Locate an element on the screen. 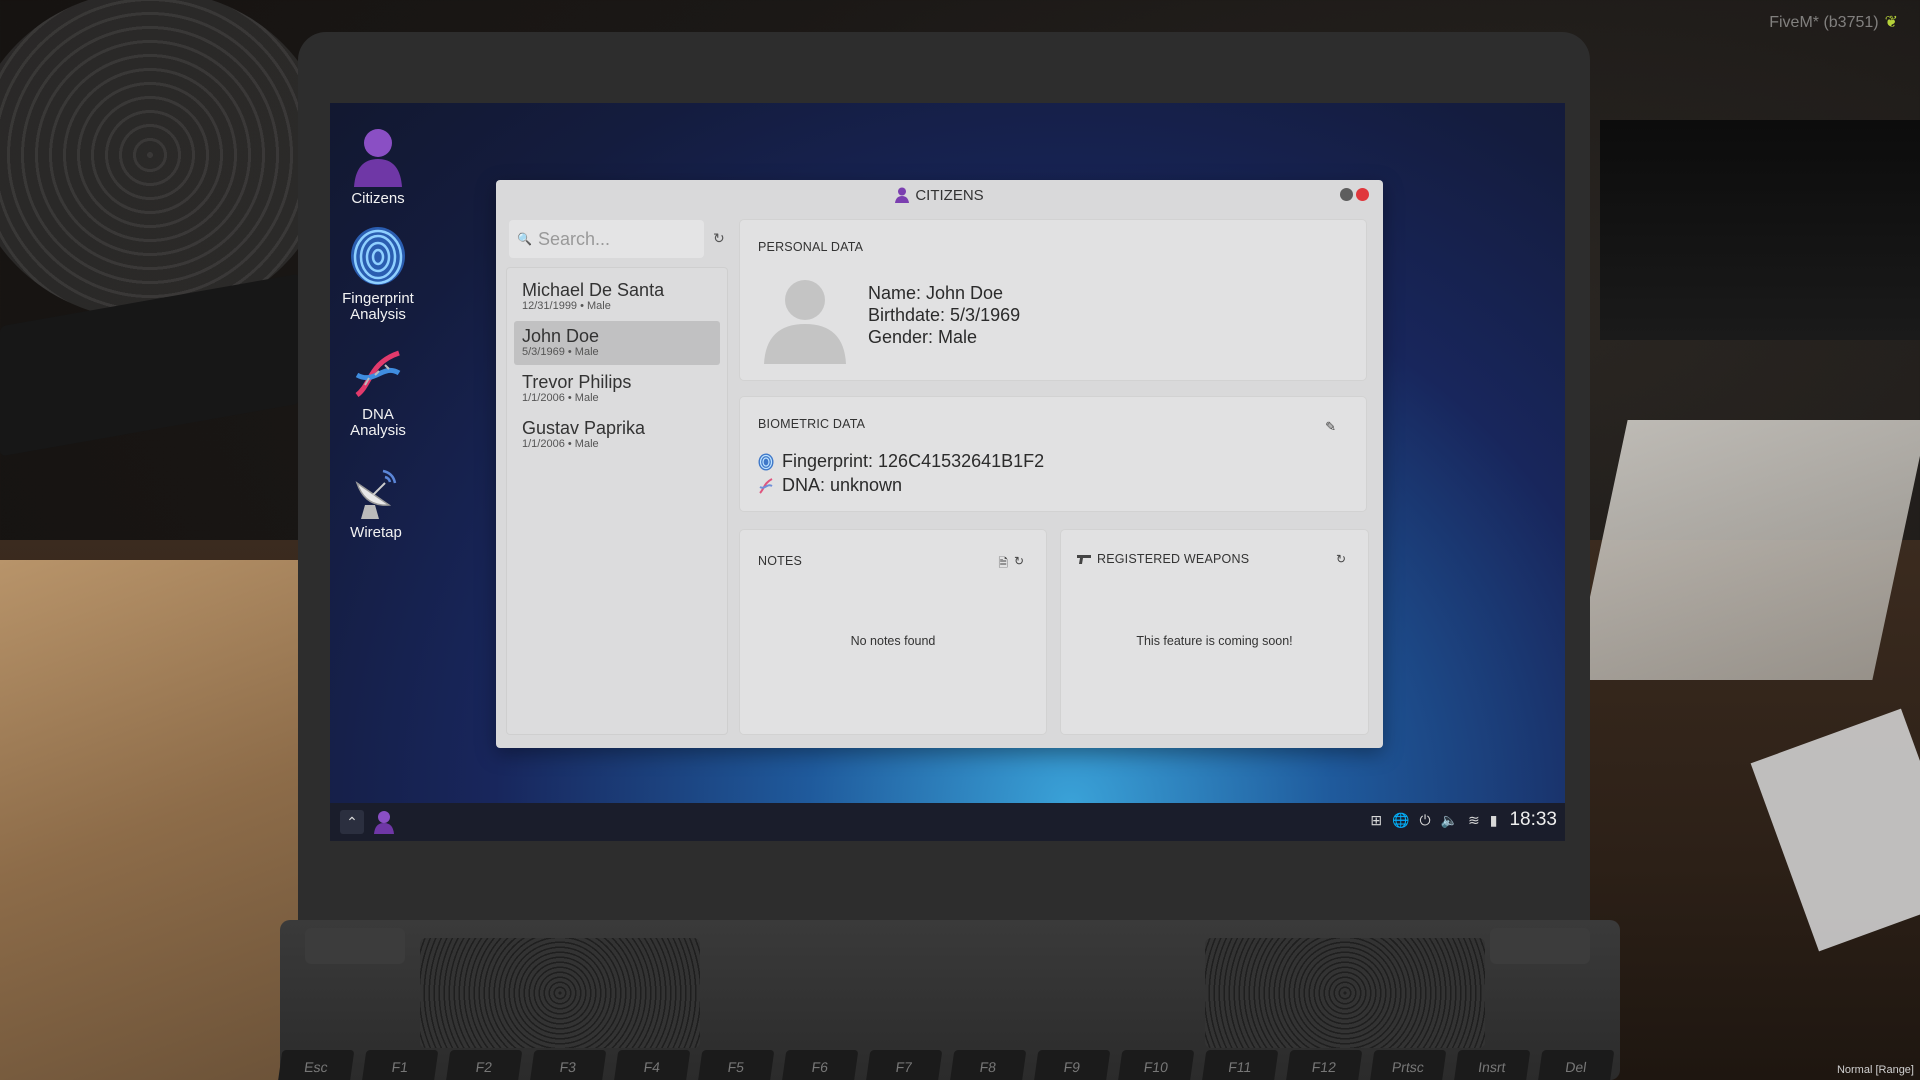  citizen-list-item: Michael De Santa 12/31/1999 • Male is located at coordinates (617, 297).